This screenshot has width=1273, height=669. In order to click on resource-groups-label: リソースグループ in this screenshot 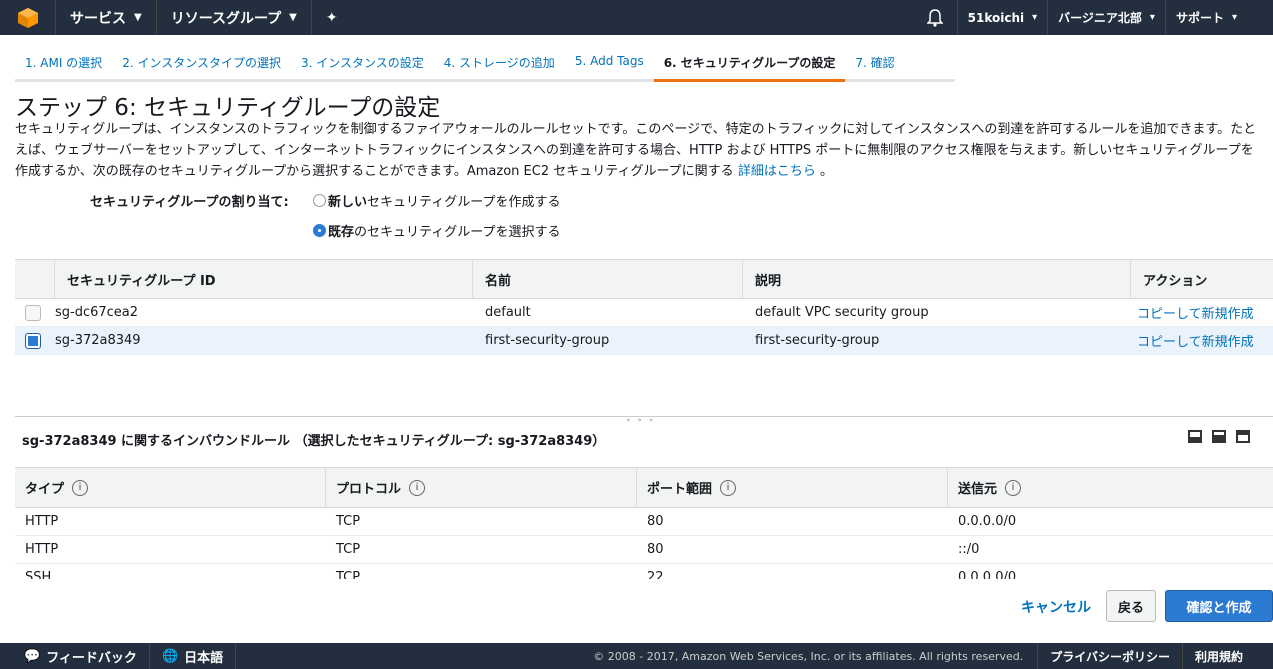, I will do `click(226, 18)`.